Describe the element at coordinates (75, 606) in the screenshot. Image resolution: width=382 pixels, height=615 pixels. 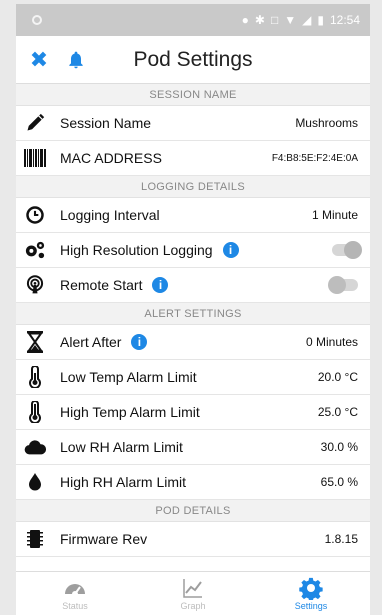
I see `tab-status-label: Status` at that location.